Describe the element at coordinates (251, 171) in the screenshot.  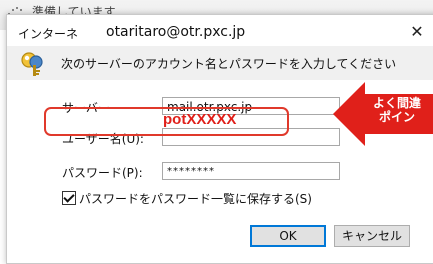
I see `password-input: ********` at that location.